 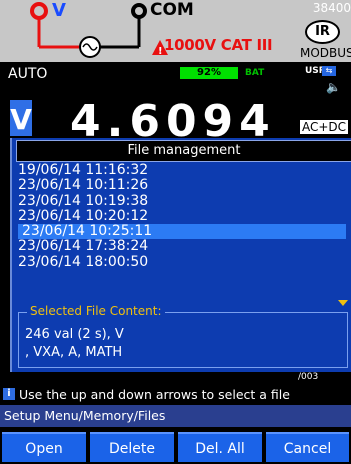 What do you see at coordinates (329, 71) in the screenshot?
I see `usb-icon: ⇆` at bounding box center [329, 71].